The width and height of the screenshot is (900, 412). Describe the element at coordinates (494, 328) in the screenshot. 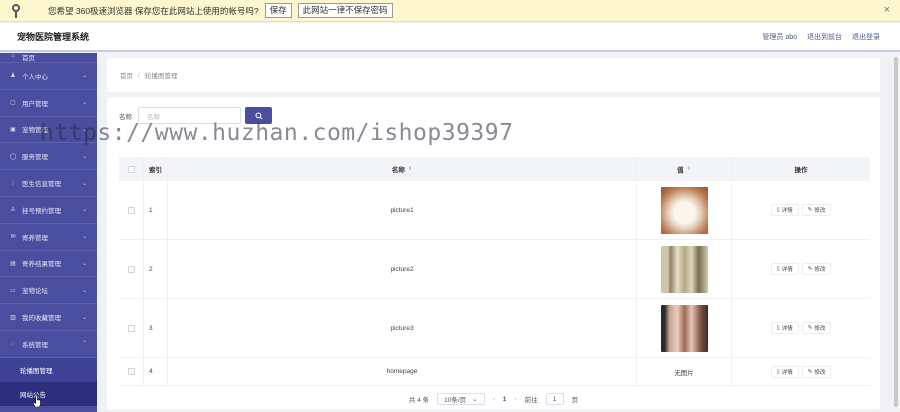

I see `table-row: 3 picture3 ▯ 详情 ✎ 修改` at that location.